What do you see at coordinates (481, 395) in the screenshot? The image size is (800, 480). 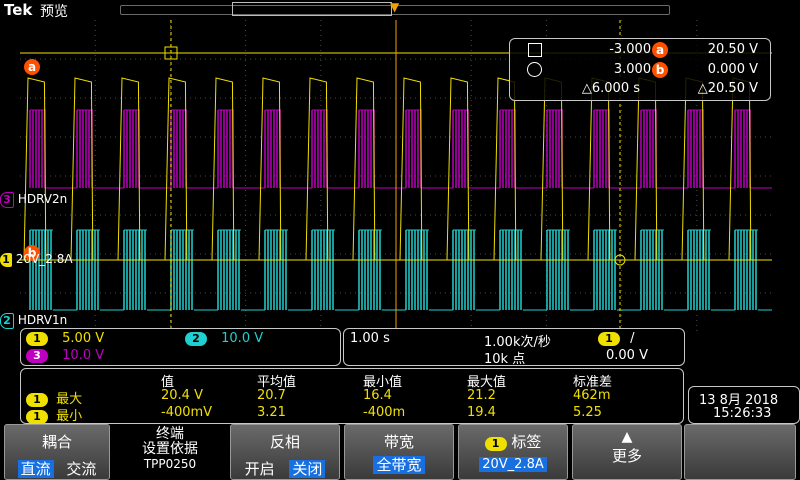 I see `meas-cell: 21.2` at bounding box center [481, 395].